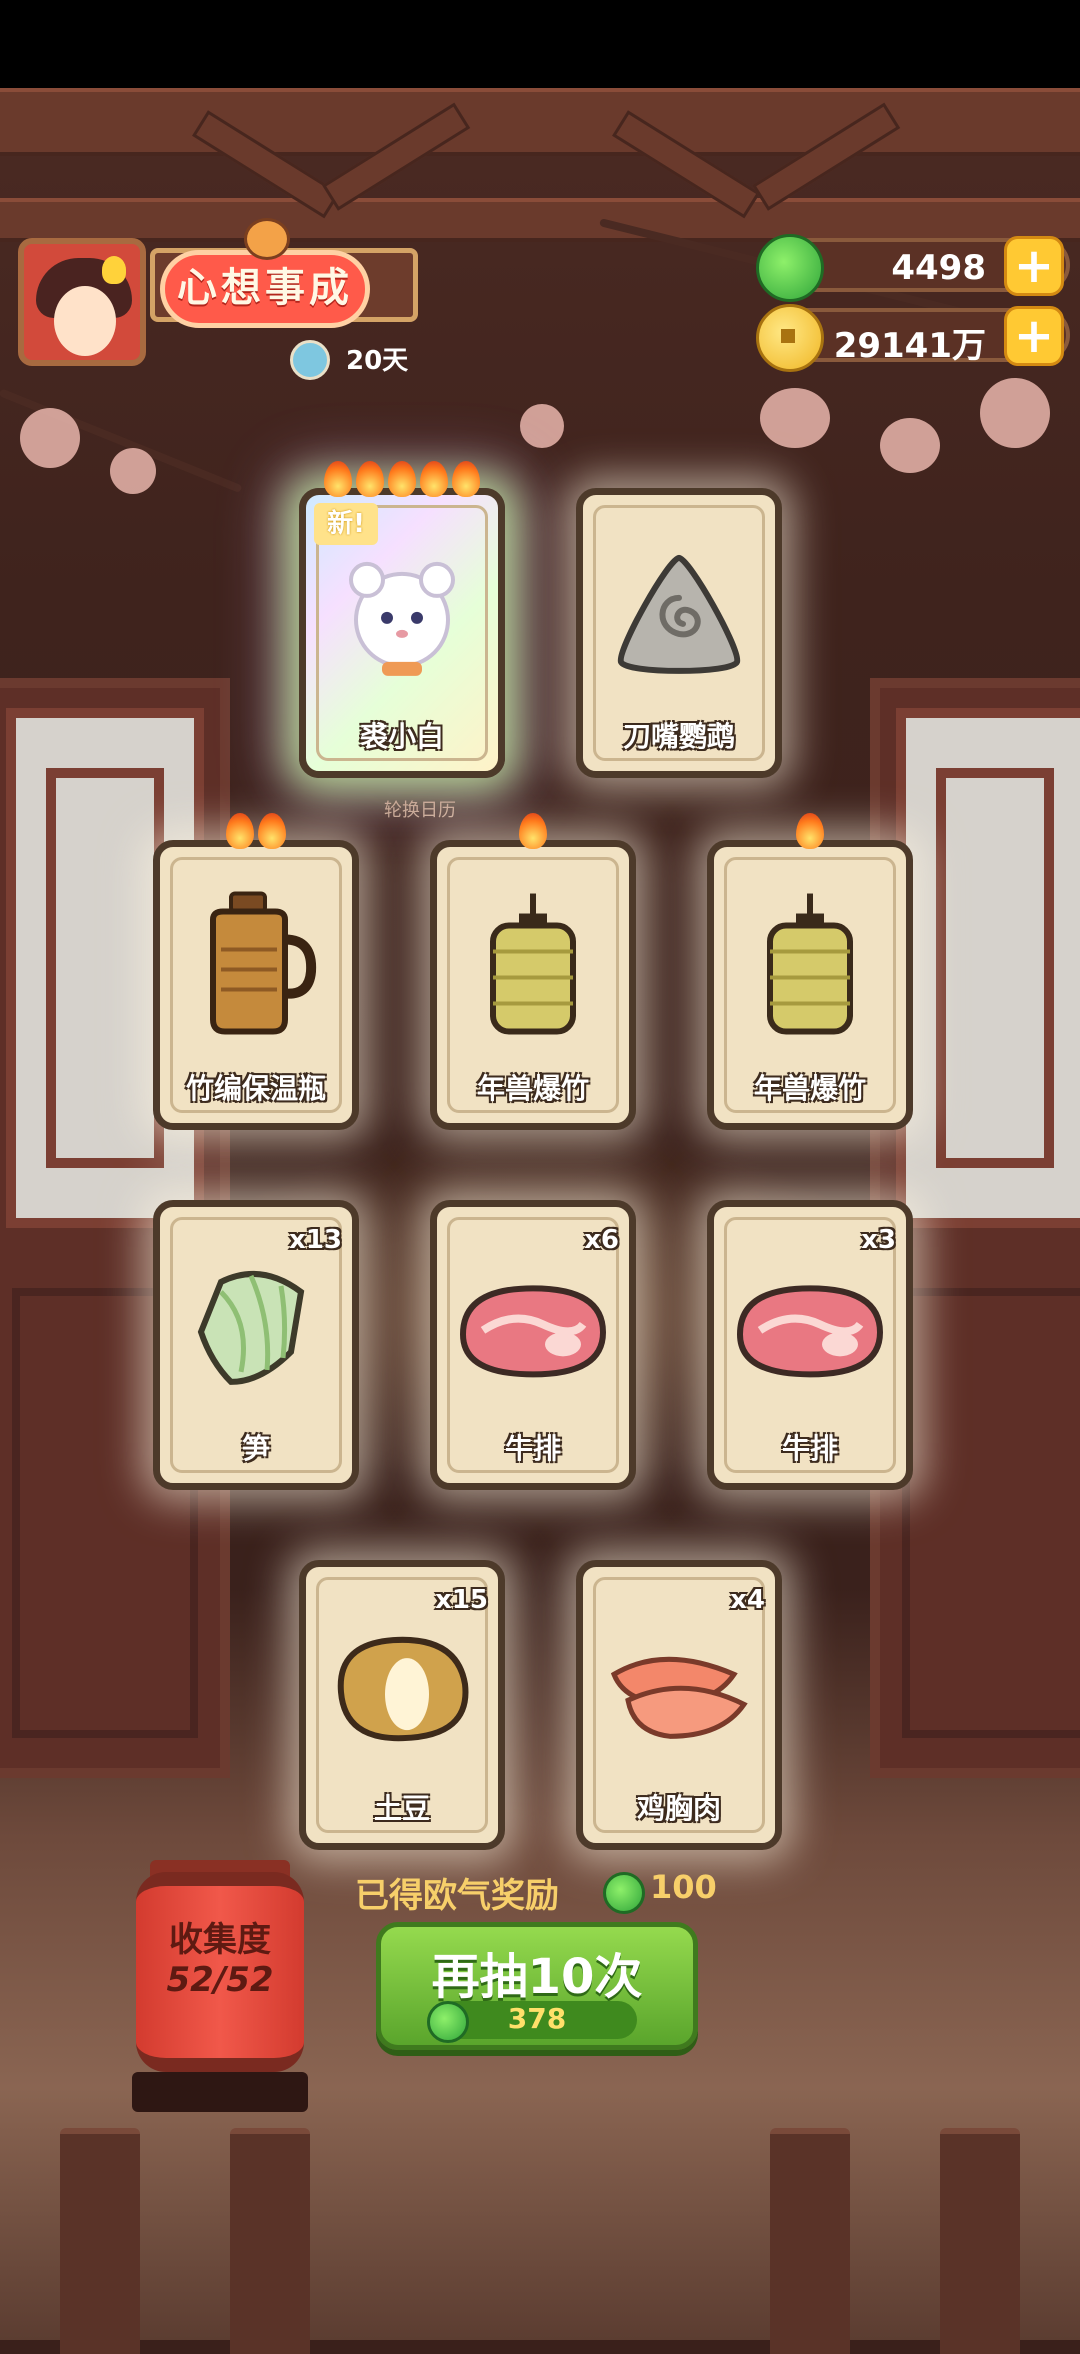  What do you see at coordinates (1034, 336) in the screenshot?
I see `add-coins-button: +` at bounding box center [1034, 336].